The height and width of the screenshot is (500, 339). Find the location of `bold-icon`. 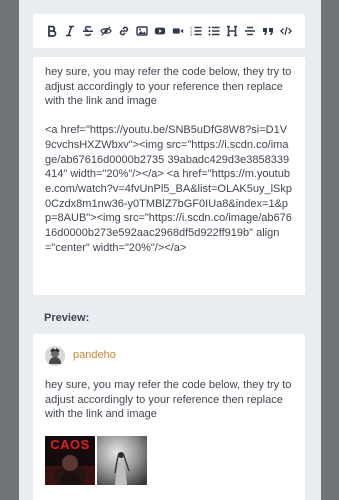

bold-icon is located at coordinates (52, 31).